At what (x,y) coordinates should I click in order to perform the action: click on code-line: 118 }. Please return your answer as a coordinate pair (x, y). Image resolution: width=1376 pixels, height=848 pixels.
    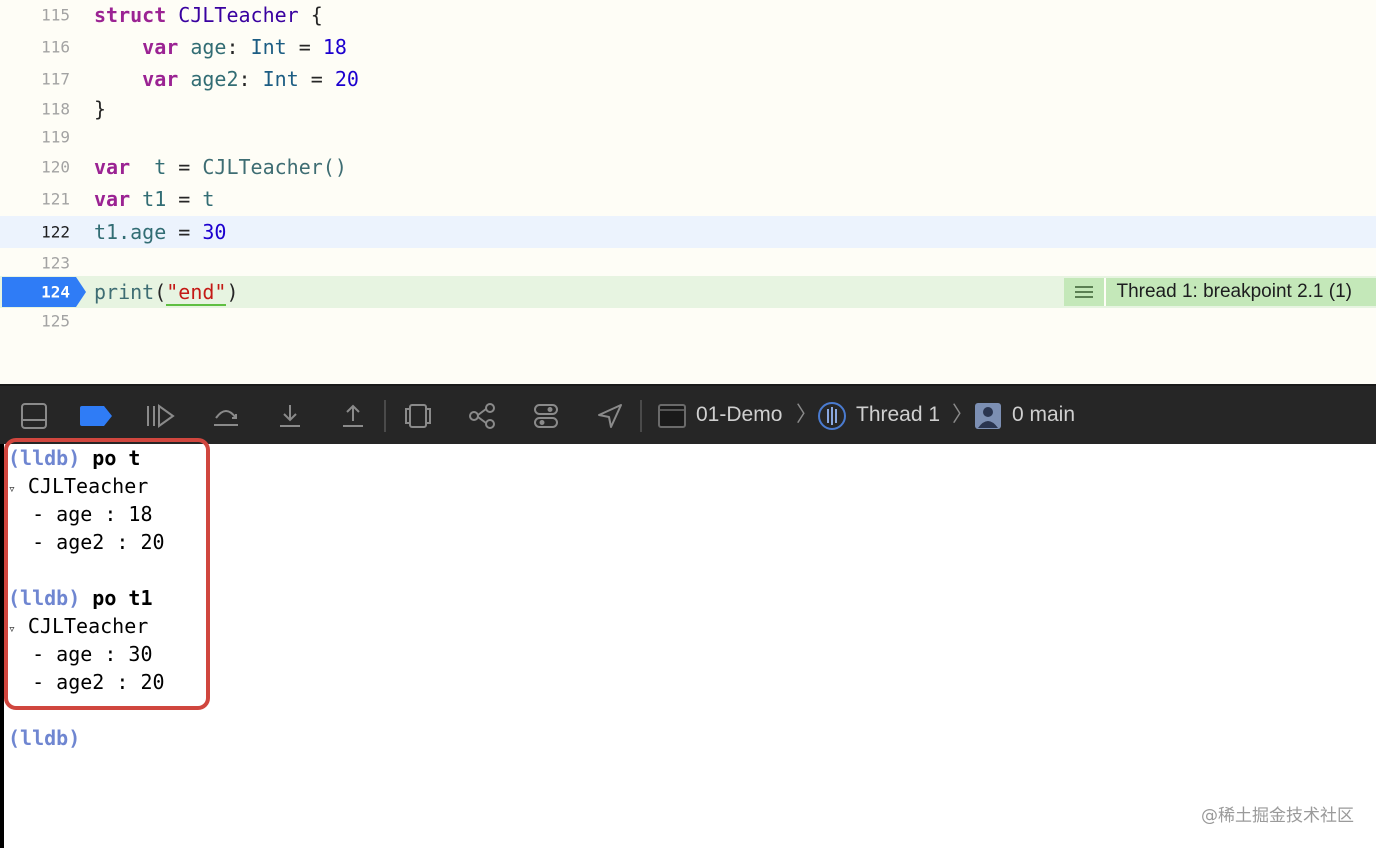
    Looking at the image, I should click on (688, 109).